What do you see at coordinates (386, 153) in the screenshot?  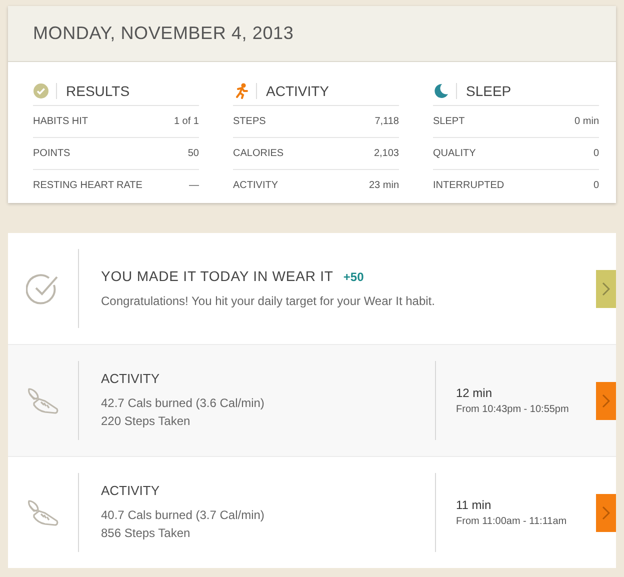 I see `stat-value: 2,103` at bounding box center [386, 153].